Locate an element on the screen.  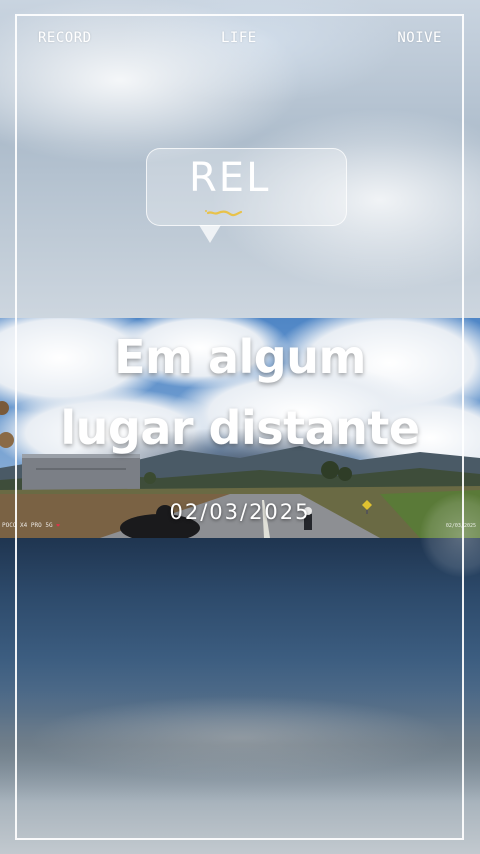
speech-bubble-tail is located at coordinates (210, 234).